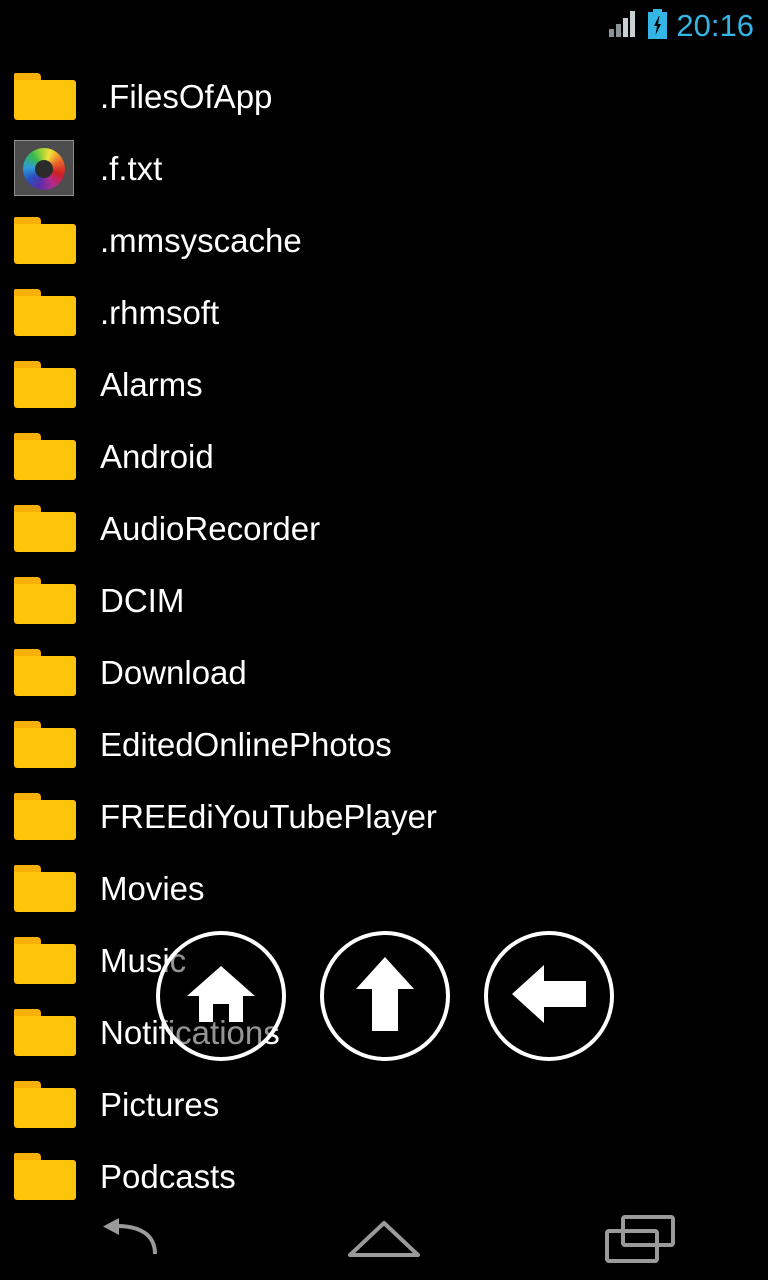 This screenshot has width=768, height=1280. I want to click on floating-home-button, so click(221, 996).